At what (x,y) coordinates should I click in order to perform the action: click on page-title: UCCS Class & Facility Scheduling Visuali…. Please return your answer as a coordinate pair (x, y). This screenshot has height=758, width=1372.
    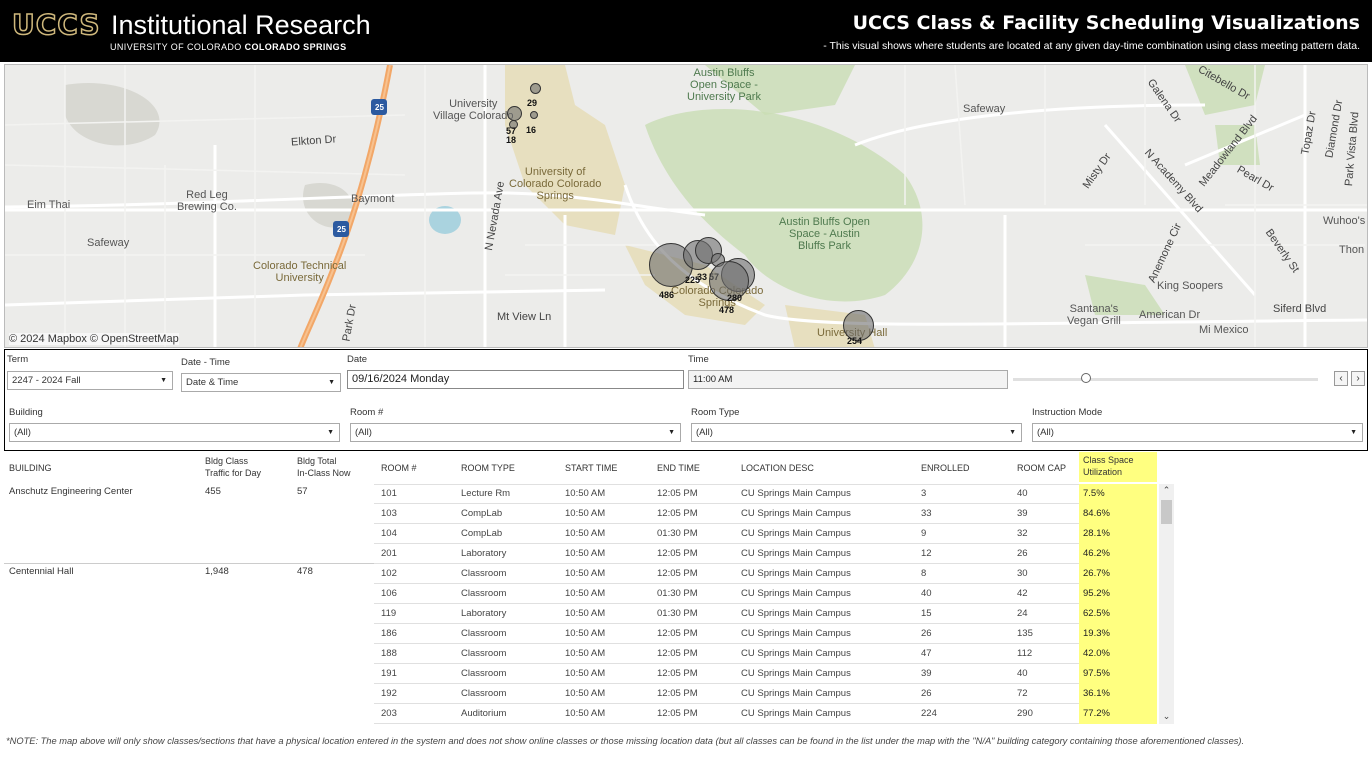
    Looking at the image, I should click on (1106, 23).